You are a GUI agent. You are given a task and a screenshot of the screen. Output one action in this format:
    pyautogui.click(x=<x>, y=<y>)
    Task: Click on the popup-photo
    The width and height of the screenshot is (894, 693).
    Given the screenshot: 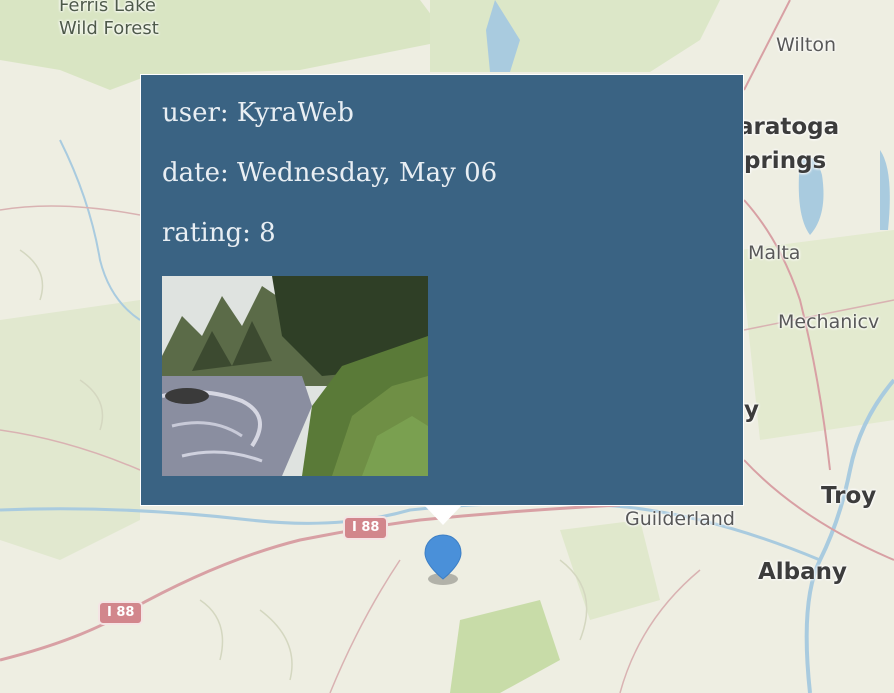 What is the action you would take?
    pyautogui.click(x=295, y=376)
    